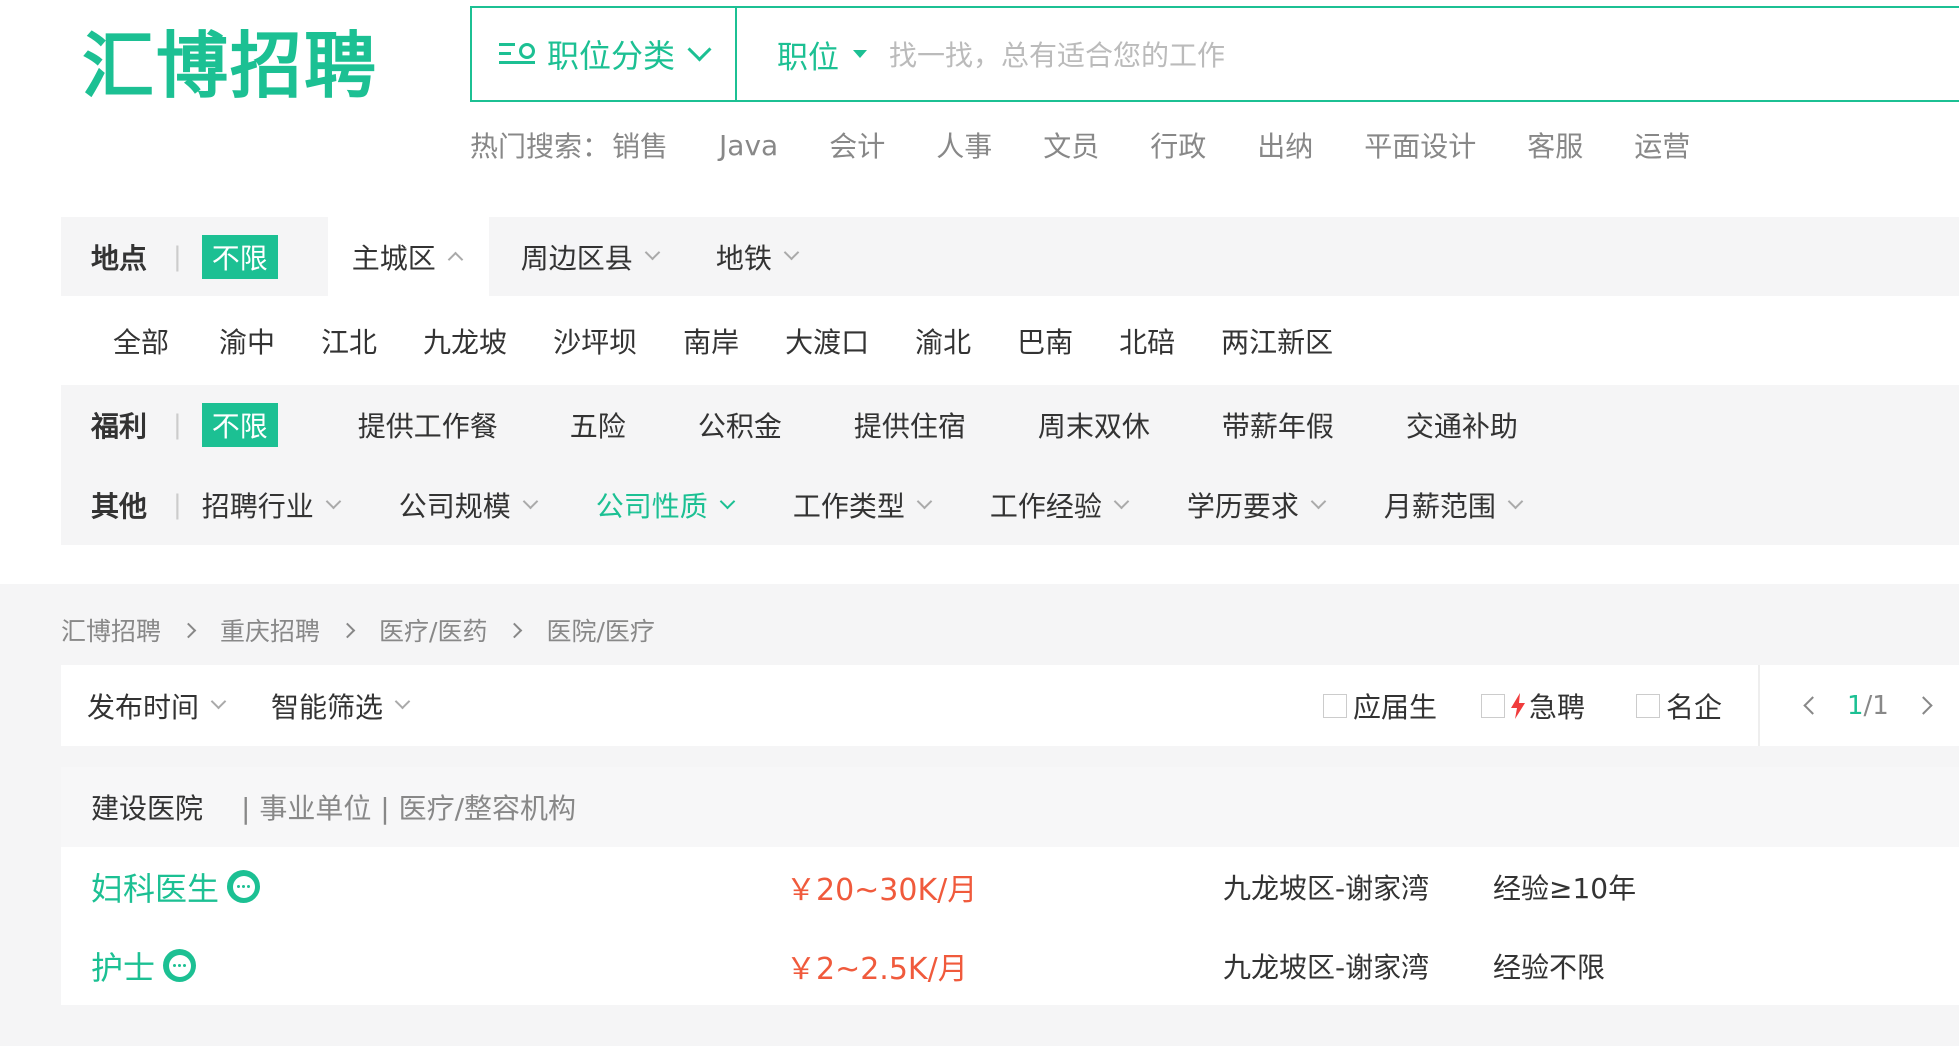 This screenshot has height=1046, width=1959. I want to click on search-type-select: 职位, so click(822, 54).